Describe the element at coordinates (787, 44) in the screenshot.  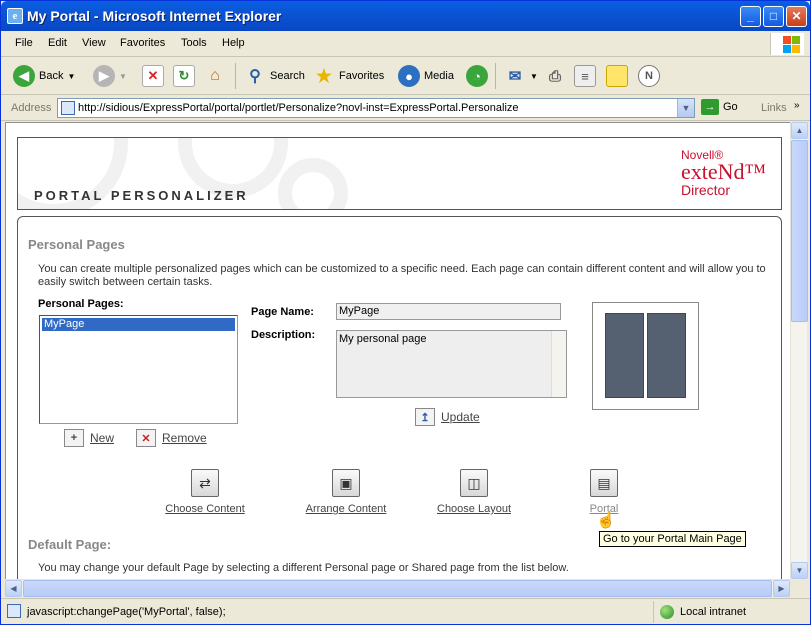
I see `windows-logo-icon` at that location.